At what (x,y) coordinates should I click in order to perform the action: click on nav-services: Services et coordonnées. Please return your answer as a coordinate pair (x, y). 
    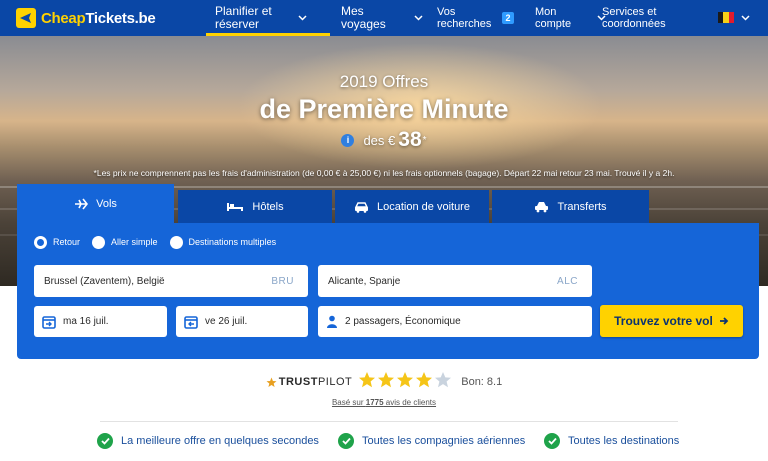
    Looking at the image, I should click on (634, 18).